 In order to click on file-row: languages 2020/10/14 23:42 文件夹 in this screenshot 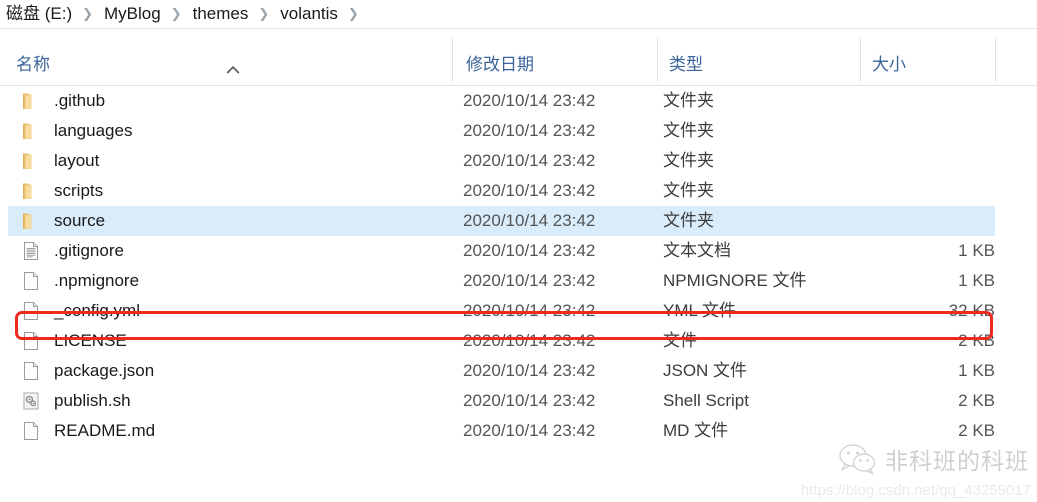, I will do `click(501, 131)`.